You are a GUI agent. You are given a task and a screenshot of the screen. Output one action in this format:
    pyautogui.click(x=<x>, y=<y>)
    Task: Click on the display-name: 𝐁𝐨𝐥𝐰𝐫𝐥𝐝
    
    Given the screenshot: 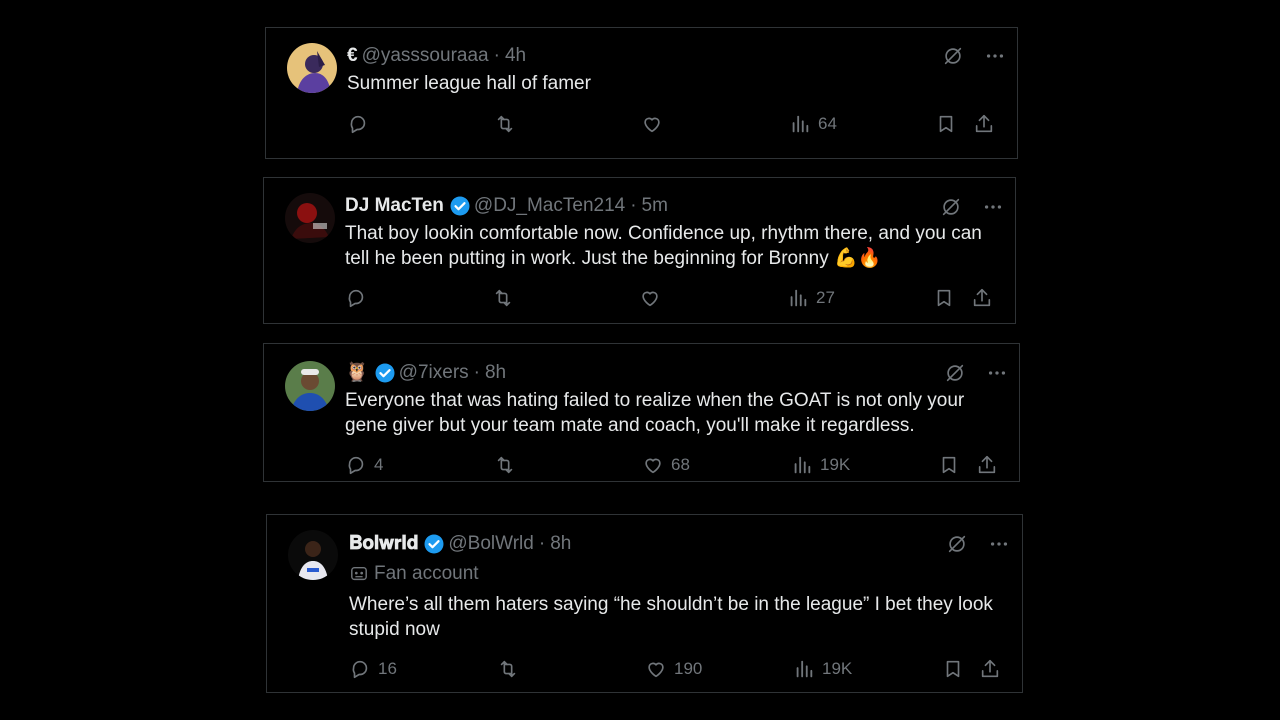 What is the action you would take?
    pyautogui.click(x=383, y=544)
    